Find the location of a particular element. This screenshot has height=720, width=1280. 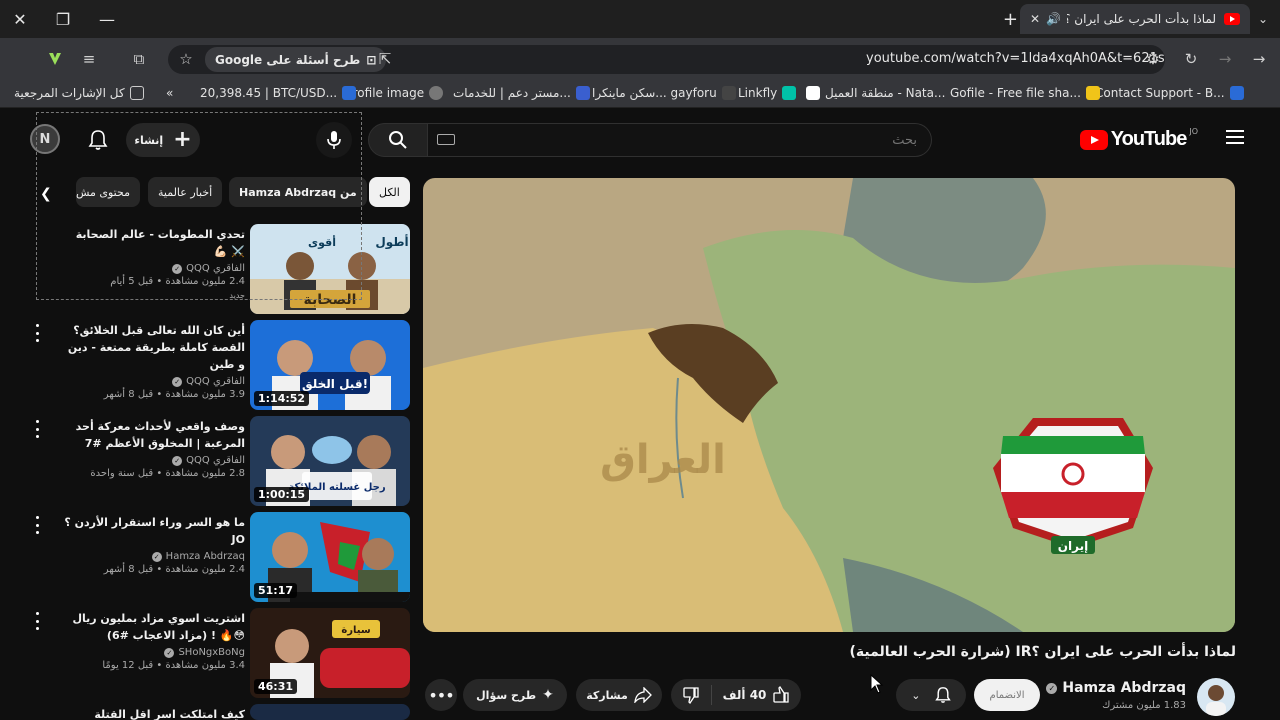

like-count: 40 ألف is located at coordinates (744, 695).